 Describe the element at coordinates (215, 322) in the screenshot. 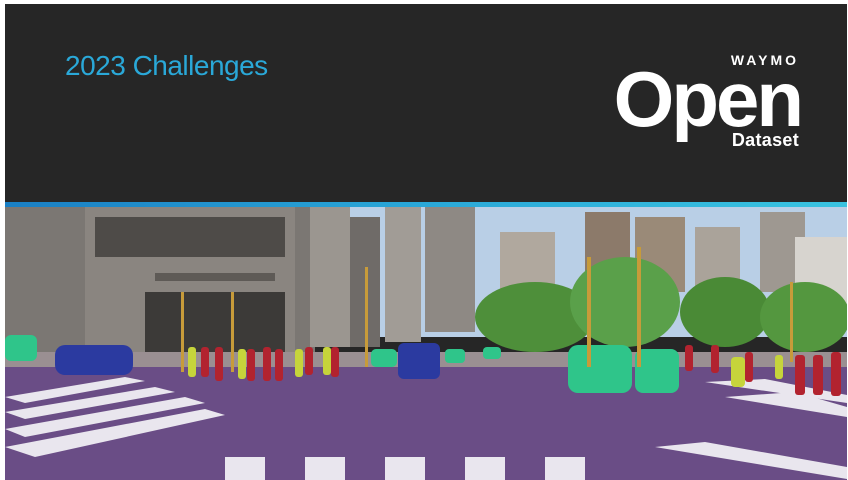

I see `building-storefront` at that location.